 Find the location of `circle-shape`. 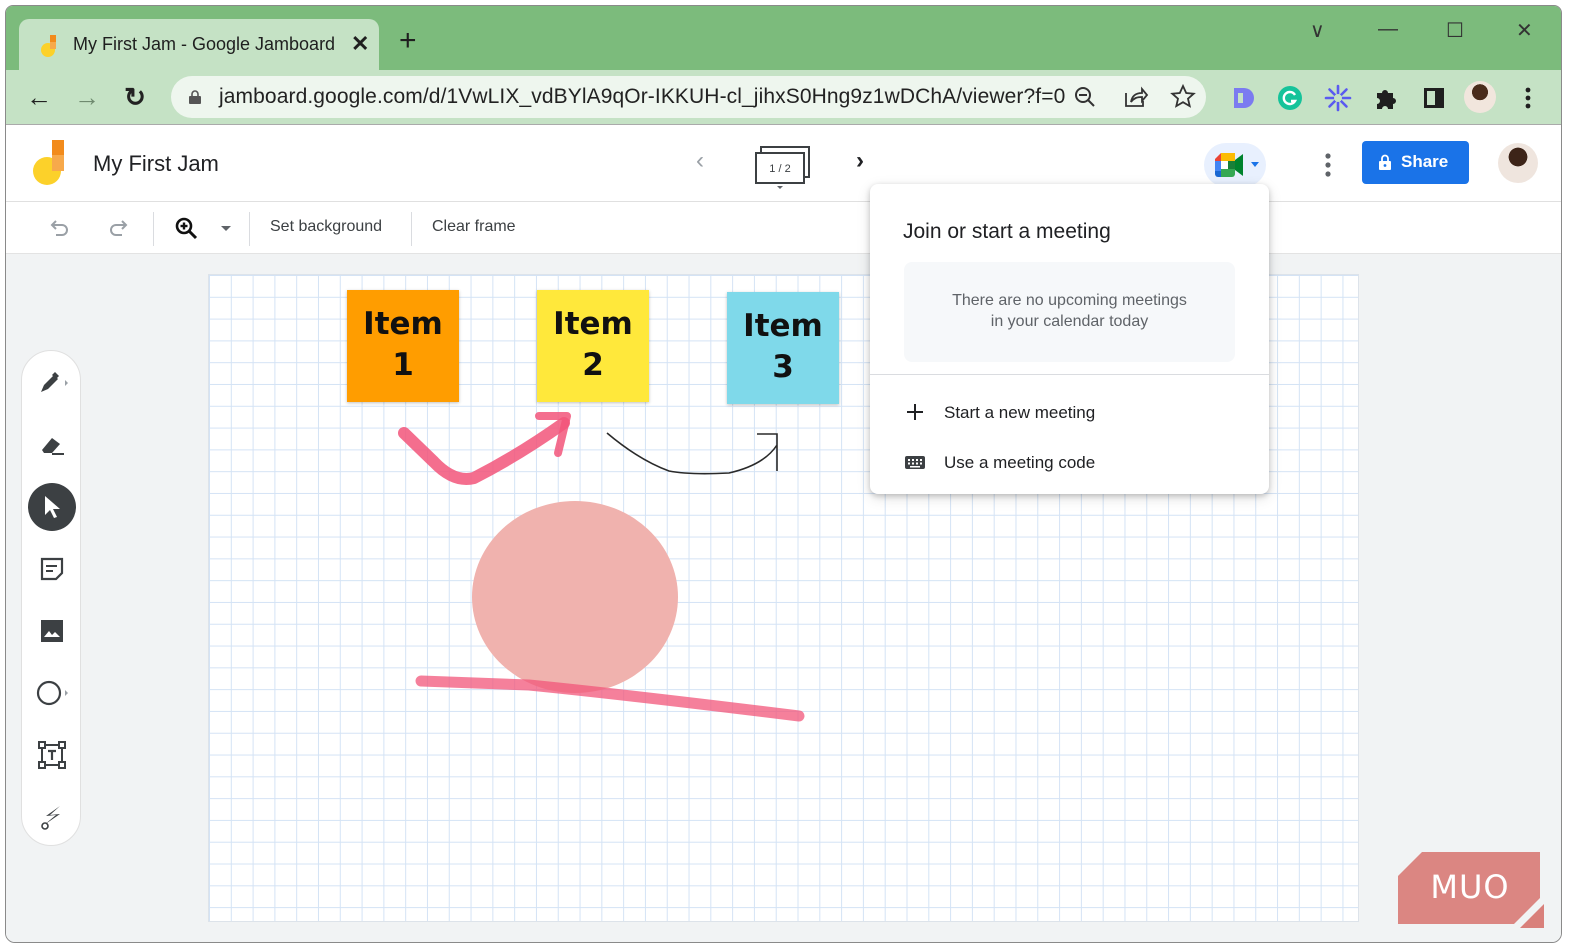

circle-shape is located at coordinates (575, 597).